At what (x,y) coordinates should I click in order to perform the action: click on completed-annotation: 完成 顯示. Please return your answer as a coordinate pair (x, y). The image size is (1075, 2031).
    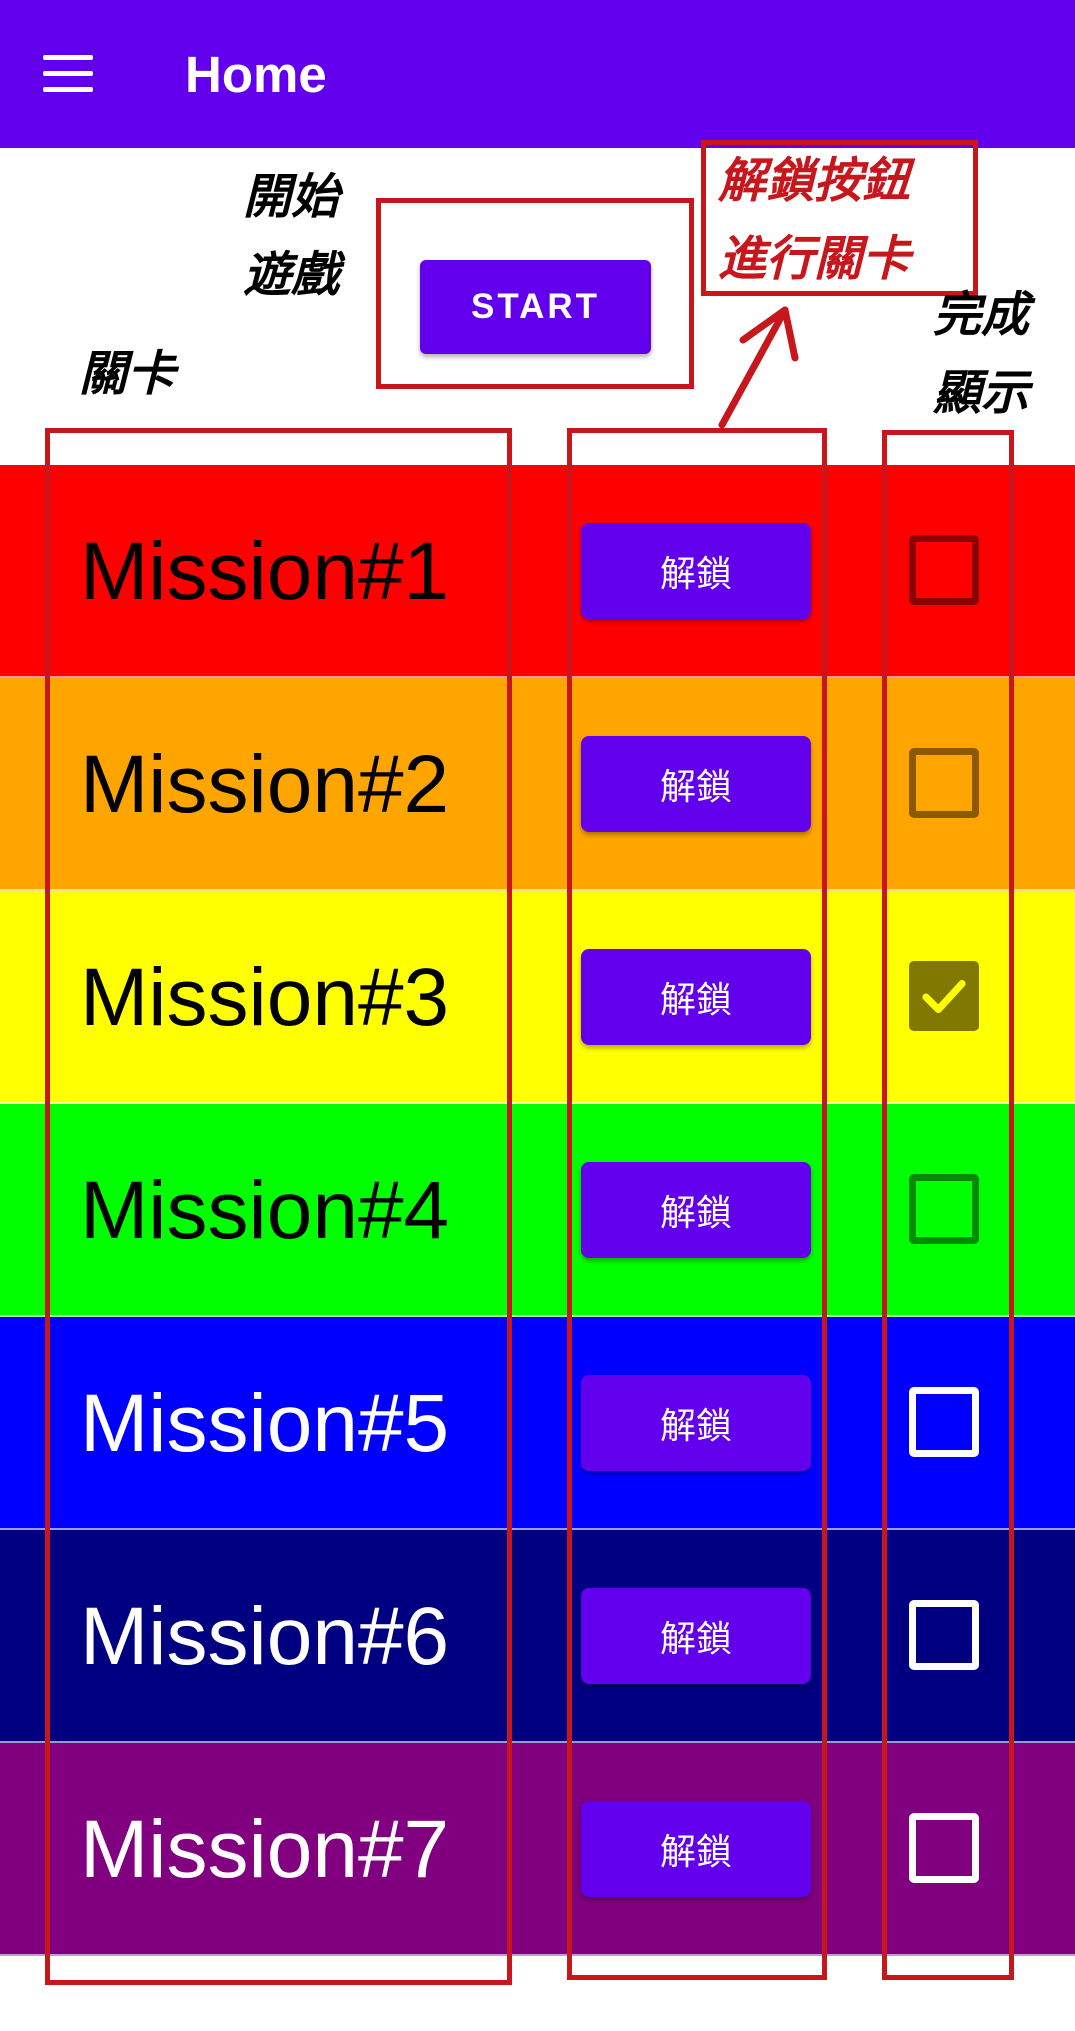
    Looking at the image, I should click on (981, 354).